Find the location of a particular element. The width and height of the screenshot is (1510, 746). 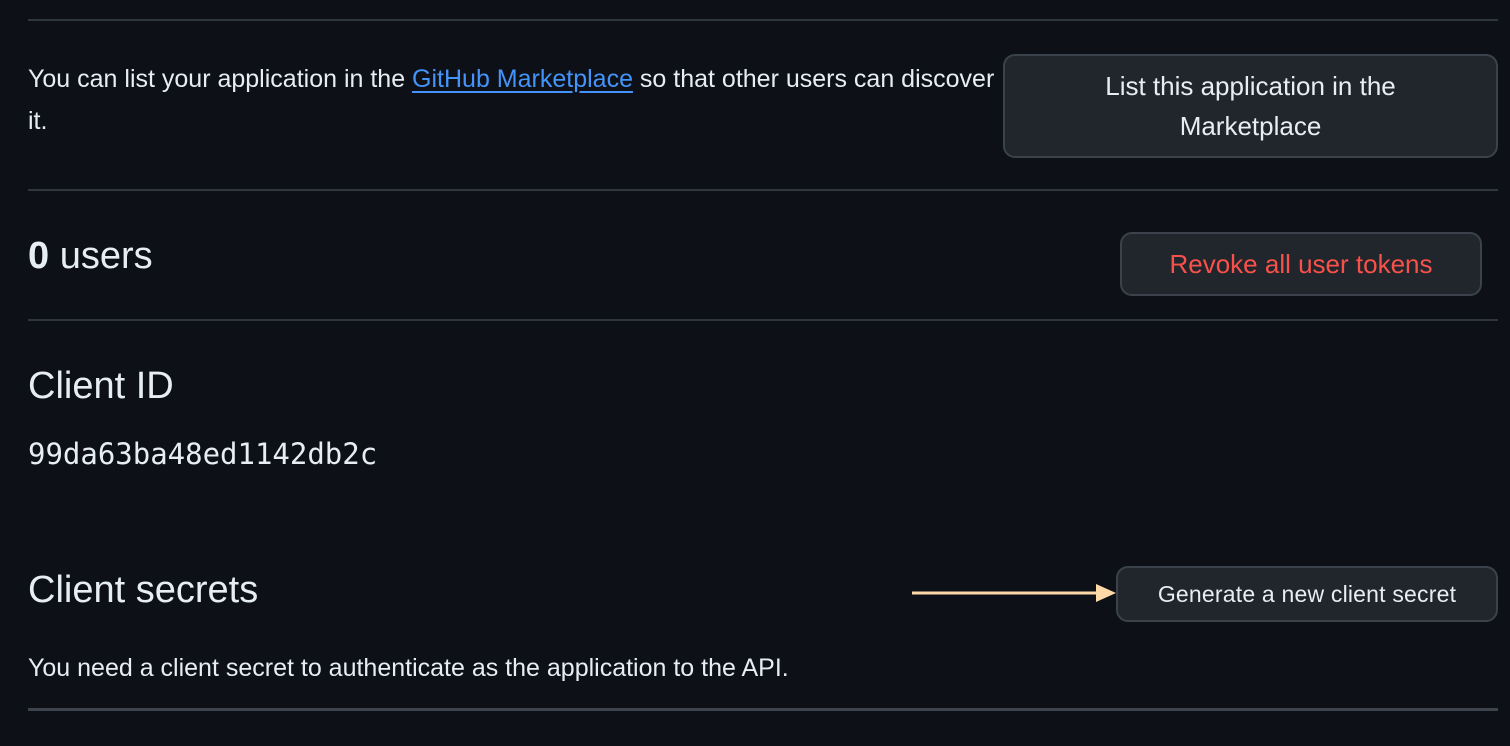

revoke-all-user-tokens-button: Revoke all user tokens is located at coordinates (1301, 264).